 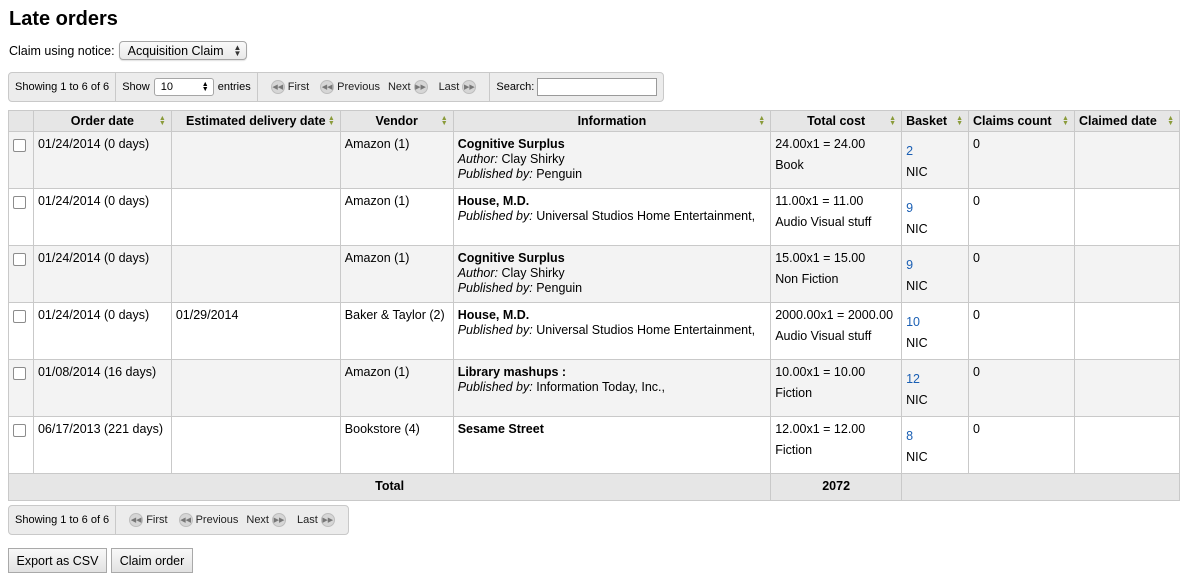 What do you see at coordinates (935, 151) in the screenshot?
I see `basket-link: 2` at bounding box center [935, 151].